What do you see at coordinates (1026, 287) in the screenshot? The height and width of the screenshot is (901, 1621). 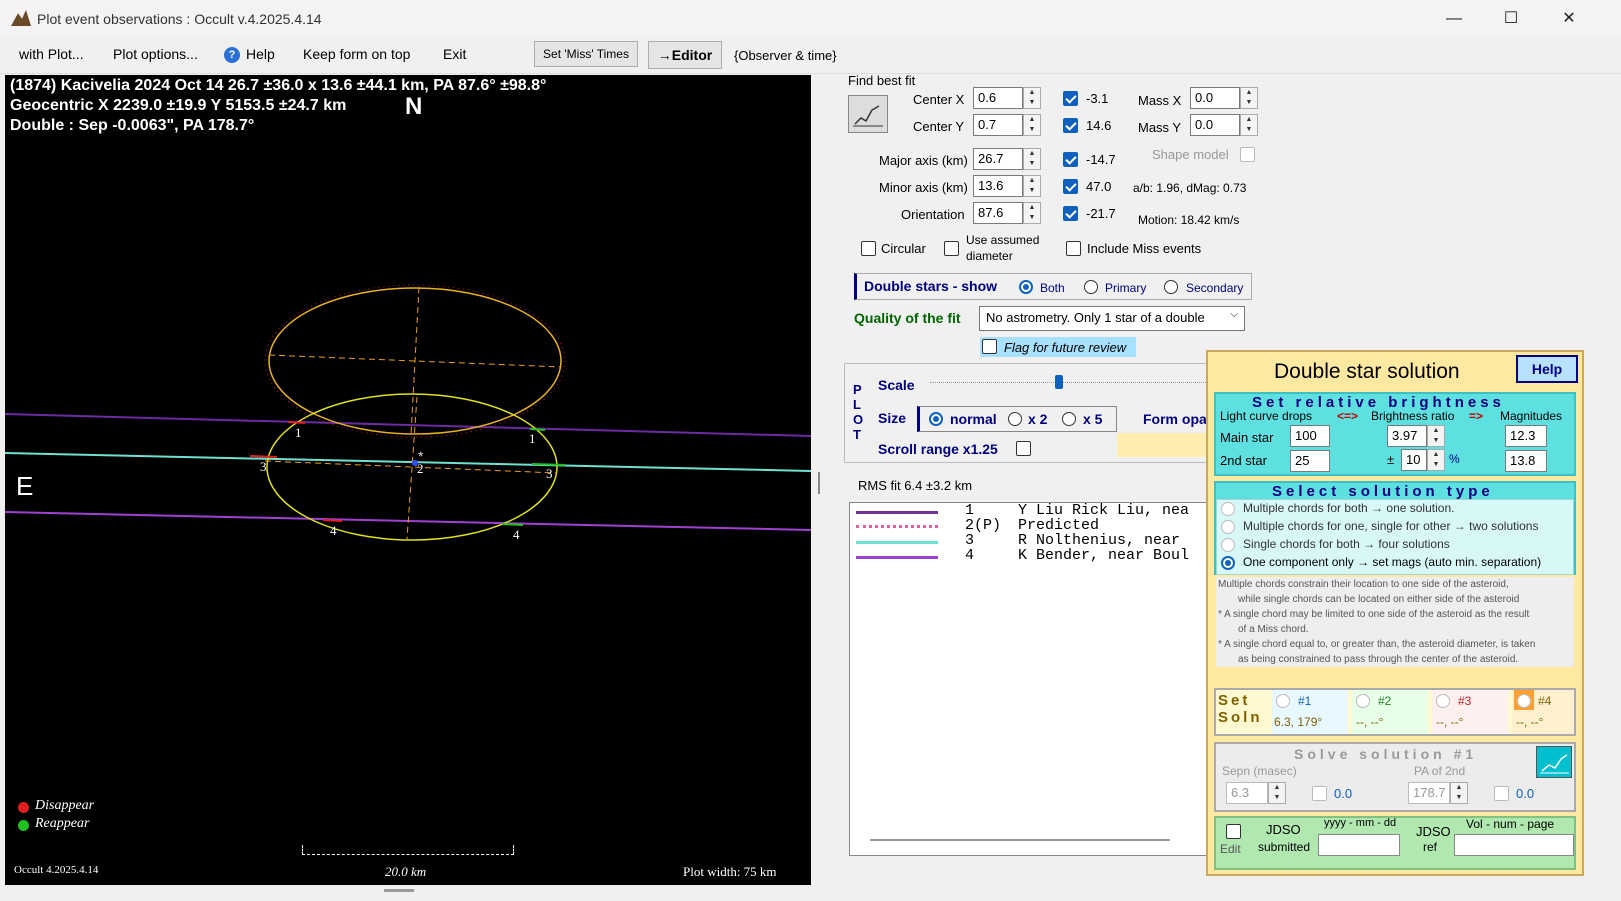 I see `show-both-radio` at bounding box center [1026, 287].